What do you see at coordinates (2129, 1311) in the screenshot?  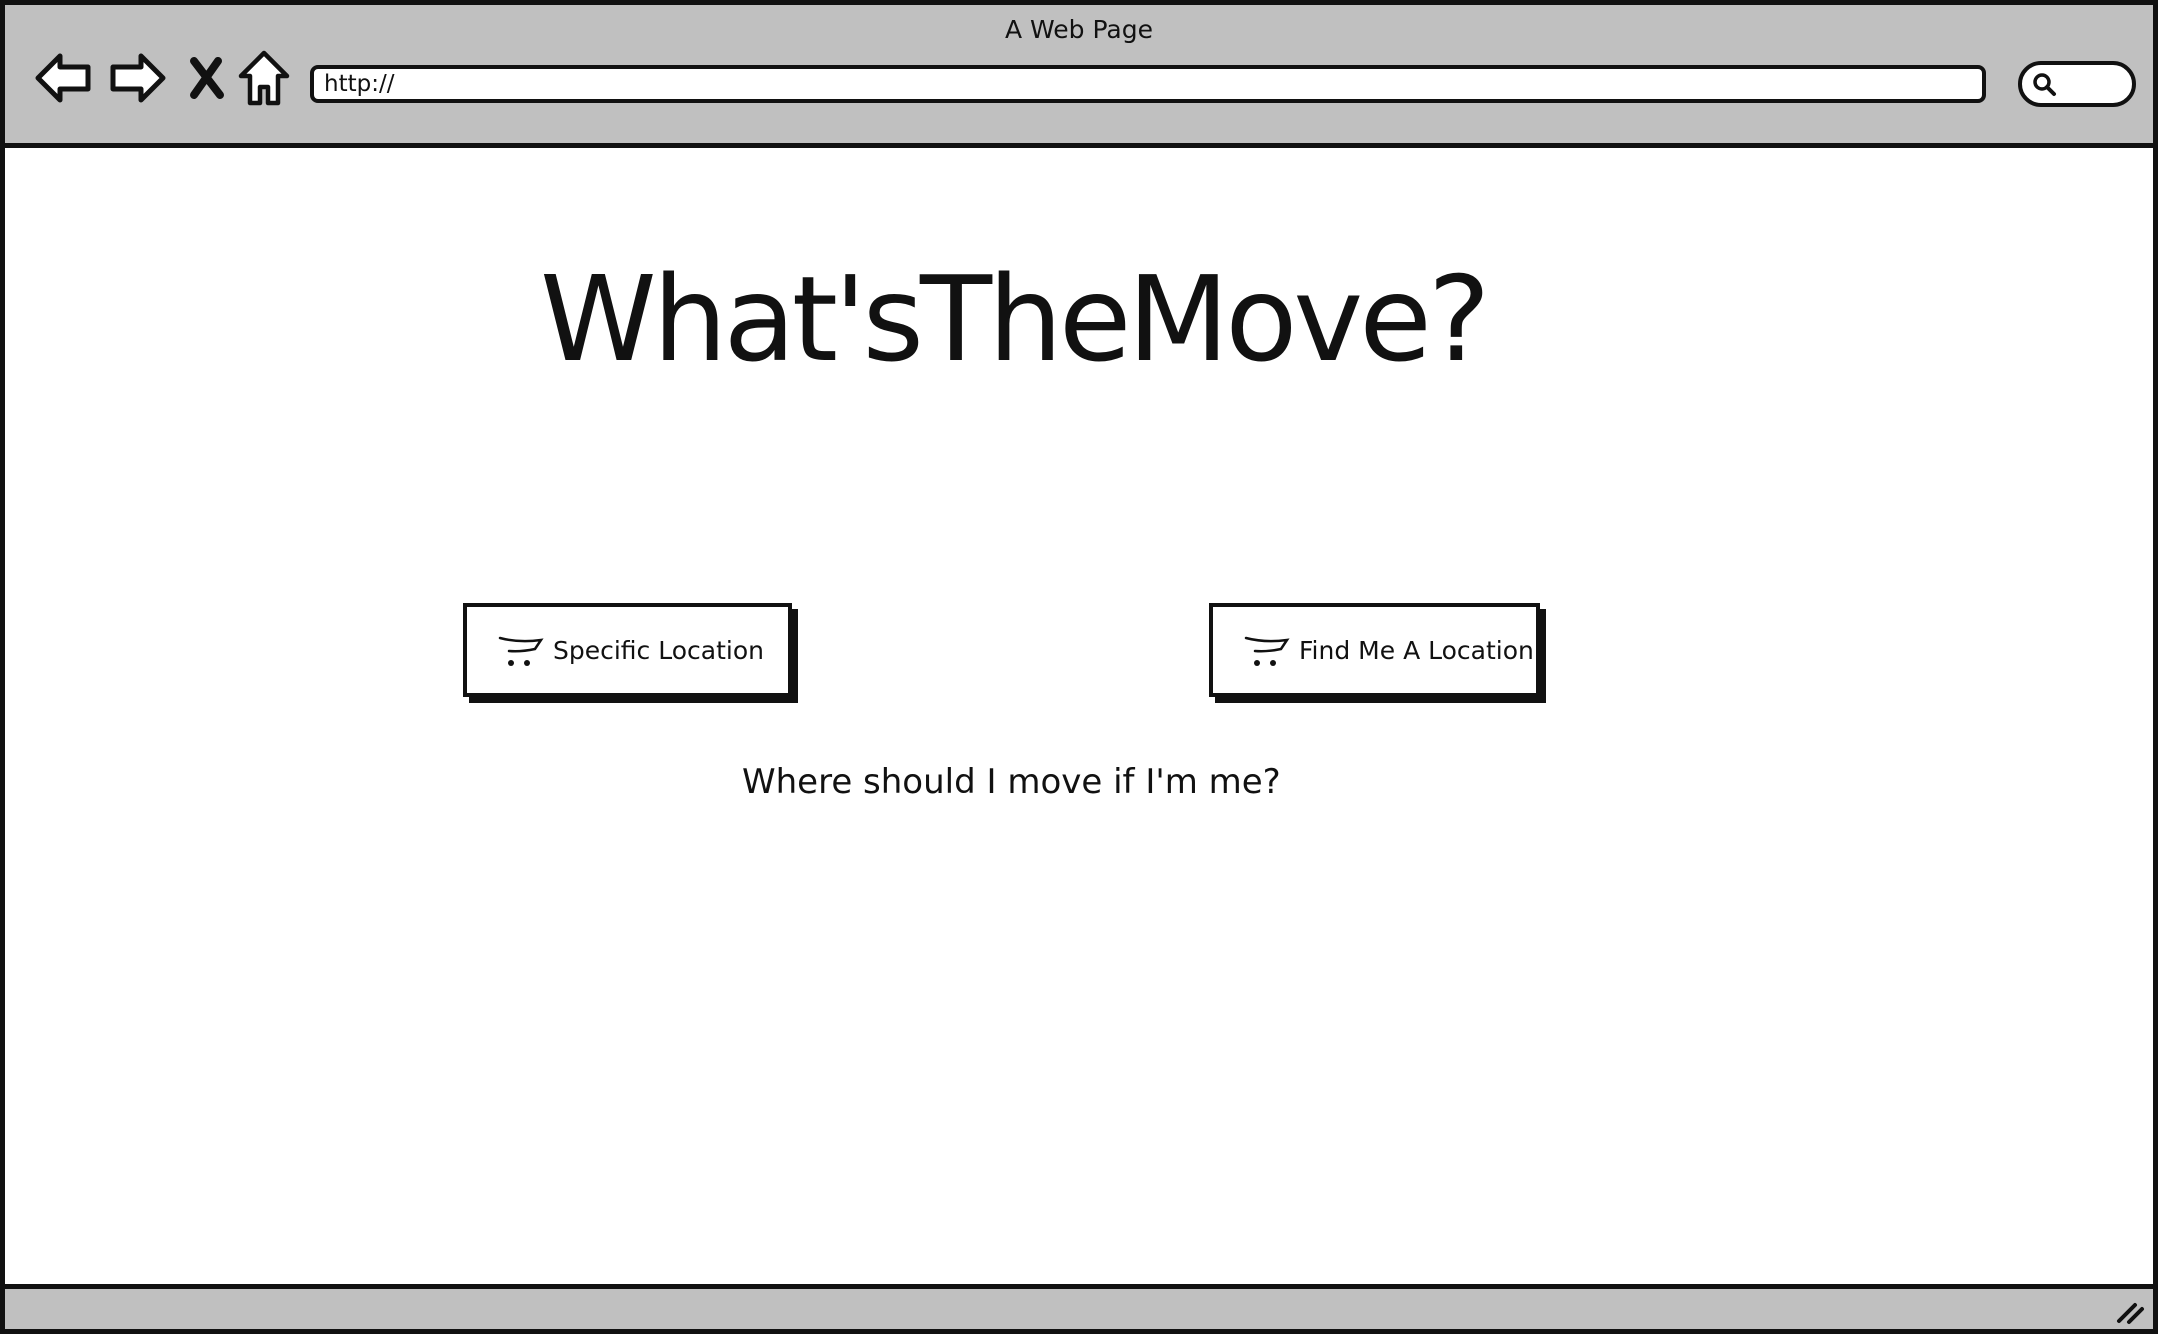 I see `resize-grip-icon` at bounding box center [2129, 1311].